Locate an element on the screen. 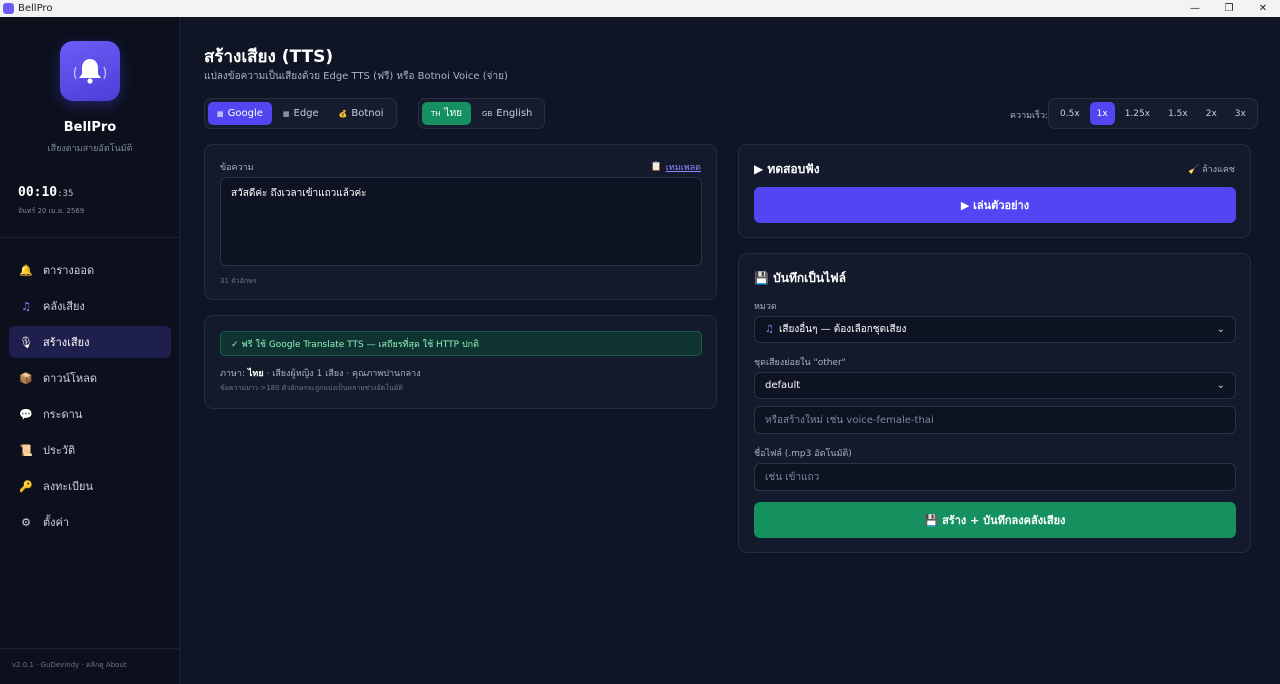 Image resolution: width=1280 pixels, height=684 pixels. filename-input is located at coordinates (995, 477).